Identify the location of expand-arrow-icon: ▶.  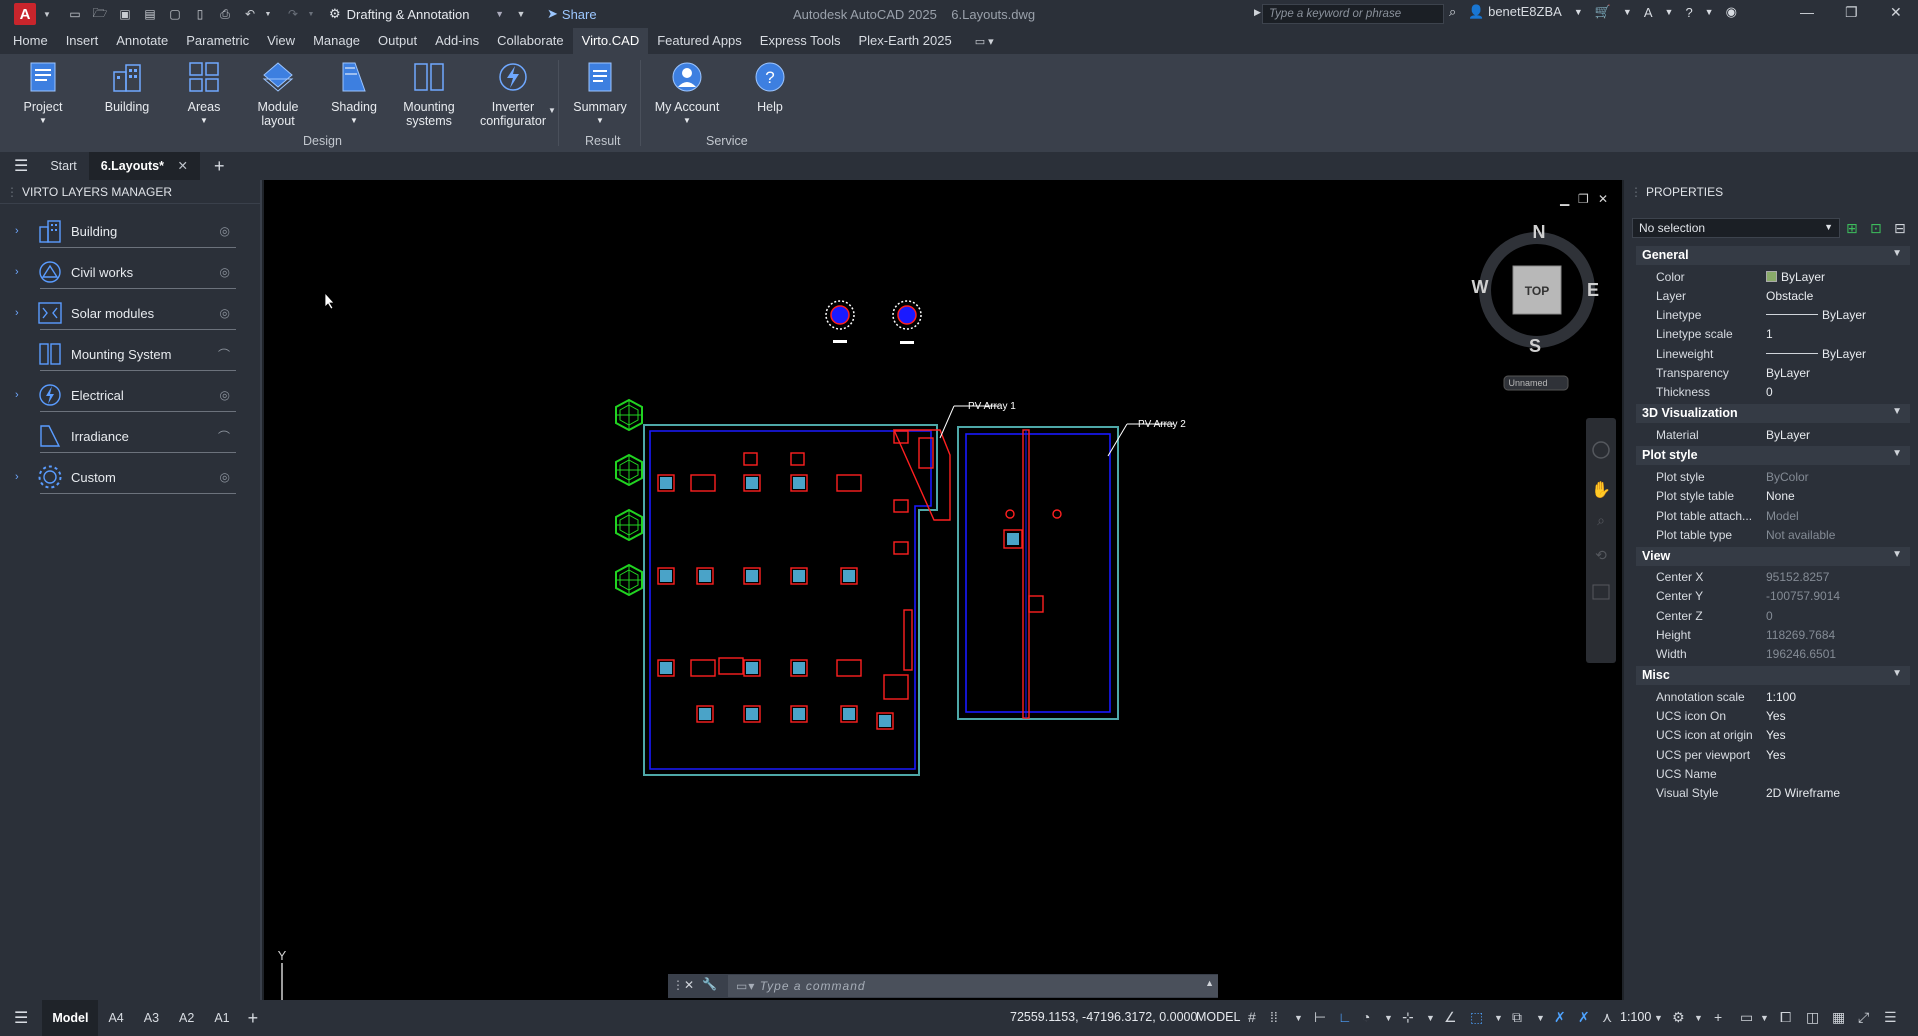
(1257, 12).